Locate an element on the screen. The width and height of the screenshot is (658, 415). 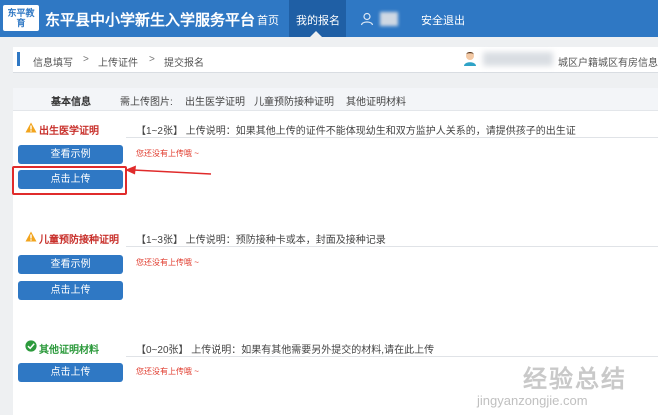
panel-header: 基本信息 需上传图片: 出生医学证明 儿童预防接种证明 其他证明材料 is located at coordinates (335, 99).